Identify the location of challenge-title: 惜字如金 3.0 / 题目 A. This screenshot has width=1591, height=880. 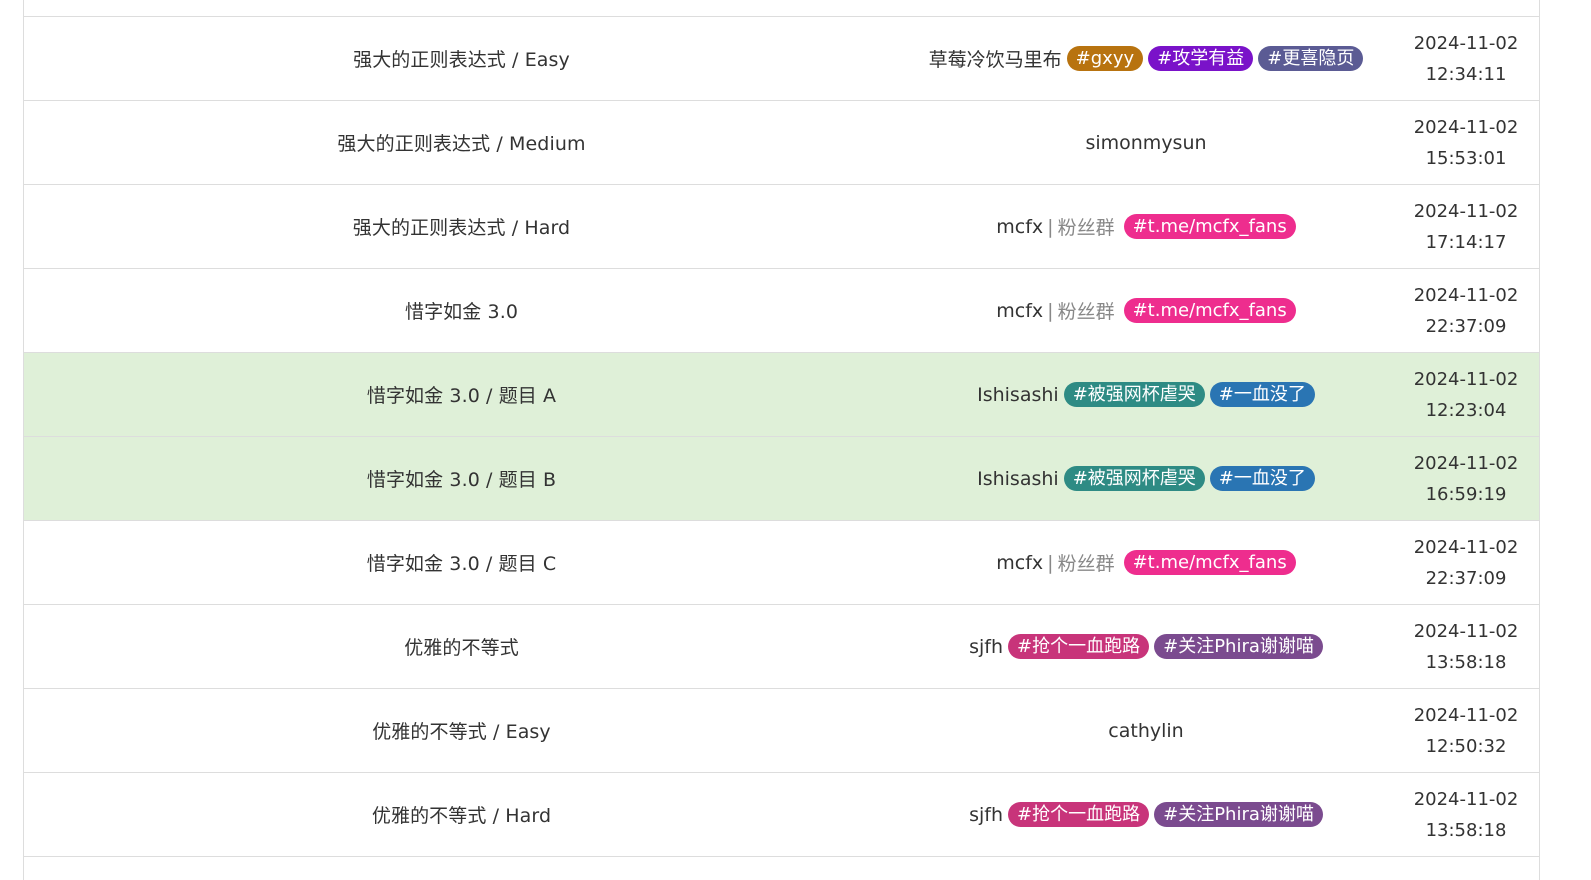
(461, 396).